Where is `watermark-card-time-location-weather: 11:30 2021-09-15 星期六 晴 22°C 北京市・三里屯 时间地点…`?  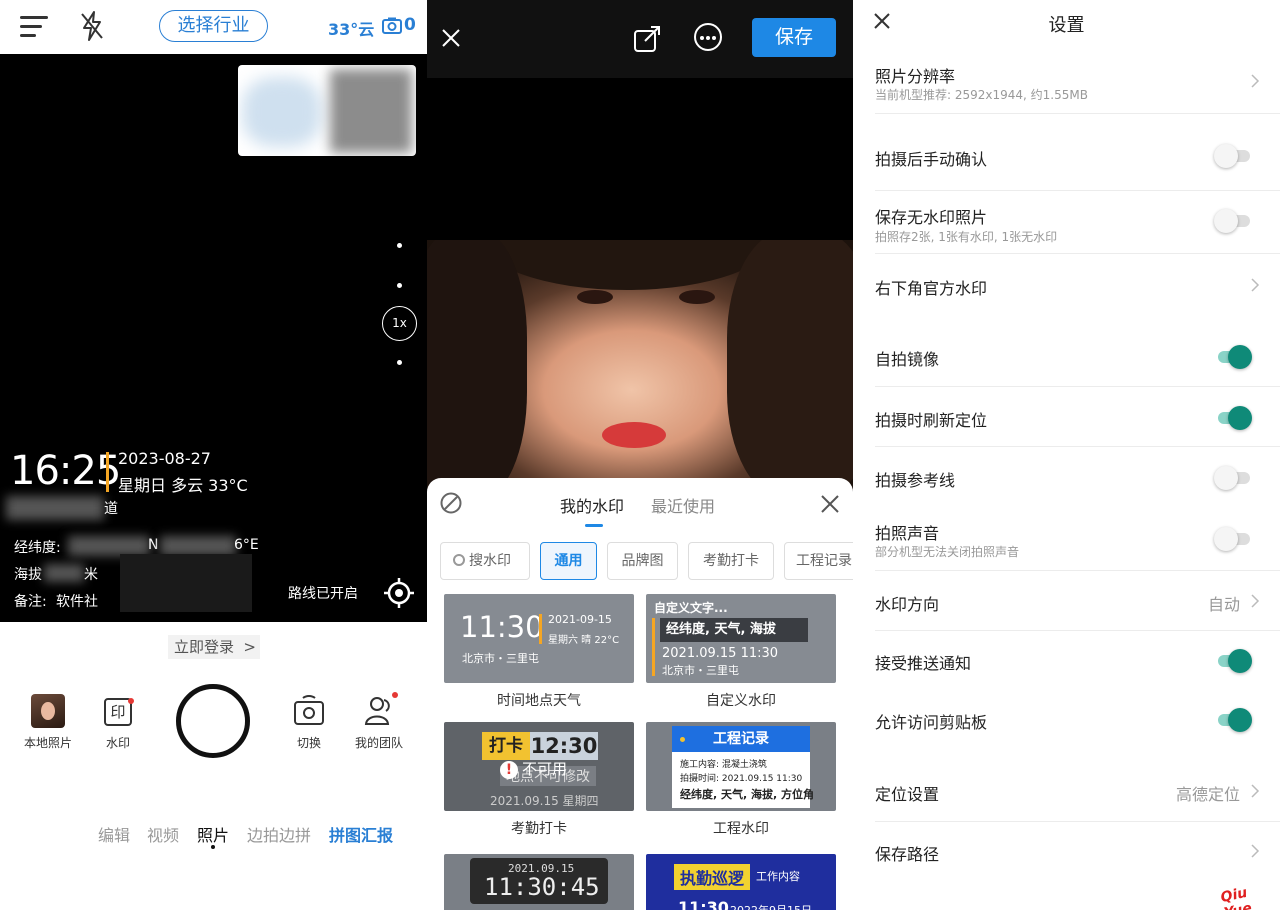
watermark-card-time-location-weather: 11:30 2021-09-15 星期六 晴 22°C 北京市・三里屯 时间地点… is located at coordinates (539, 652).